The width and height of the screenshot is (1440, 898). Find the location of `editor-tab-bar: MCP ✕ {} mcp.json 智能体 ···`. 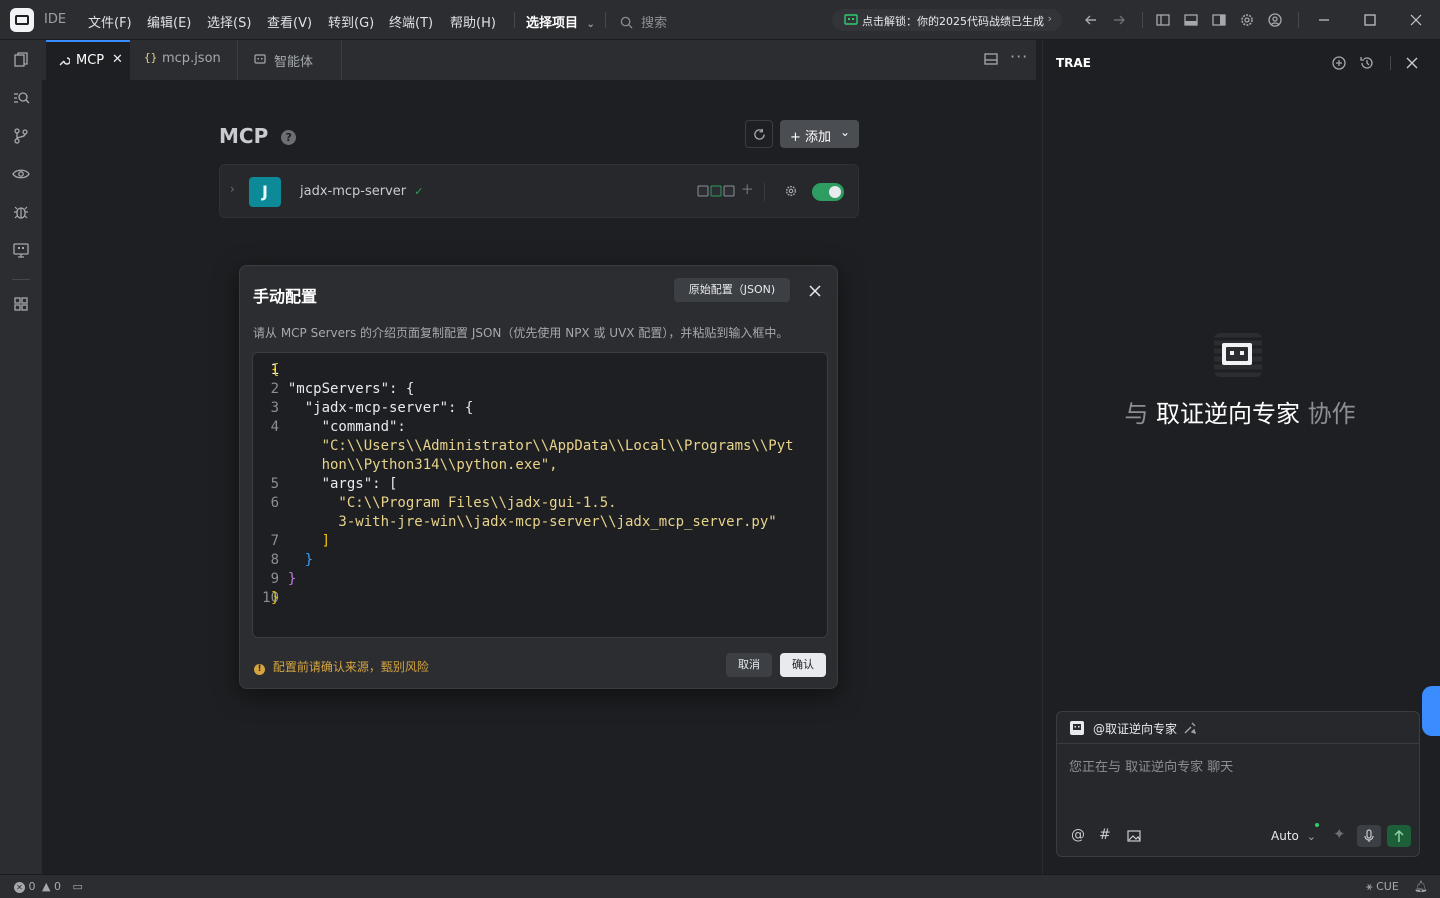

editor-tab-bar: MCP ✕ {} mcp.json 智能体 ··· is located at coordinates (539, 60).